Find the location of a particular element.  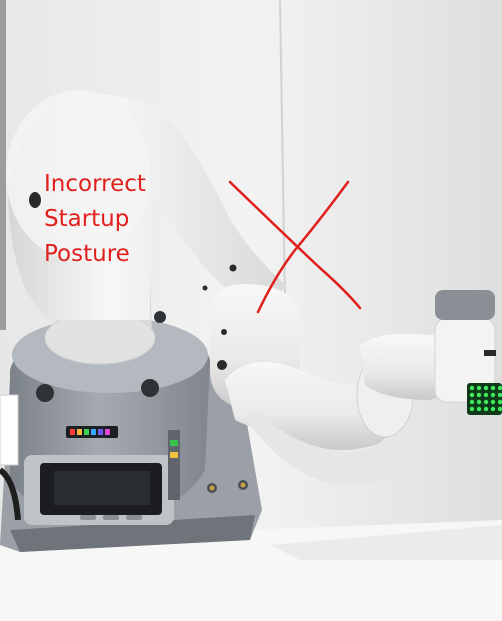

left-edge-shadow is located at coordinates (3, 165).